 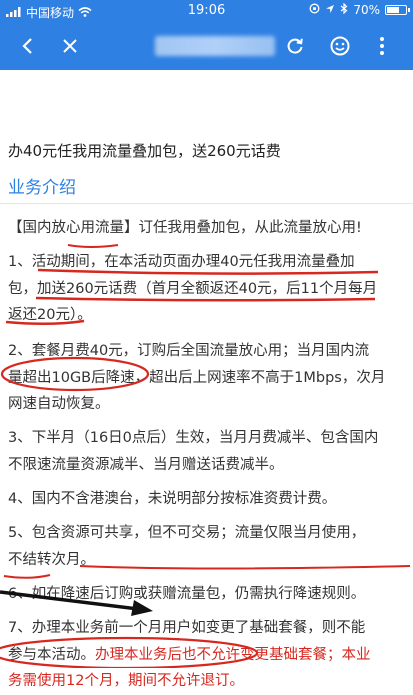 I want to click on location-icon, so click(x=330, y=10).